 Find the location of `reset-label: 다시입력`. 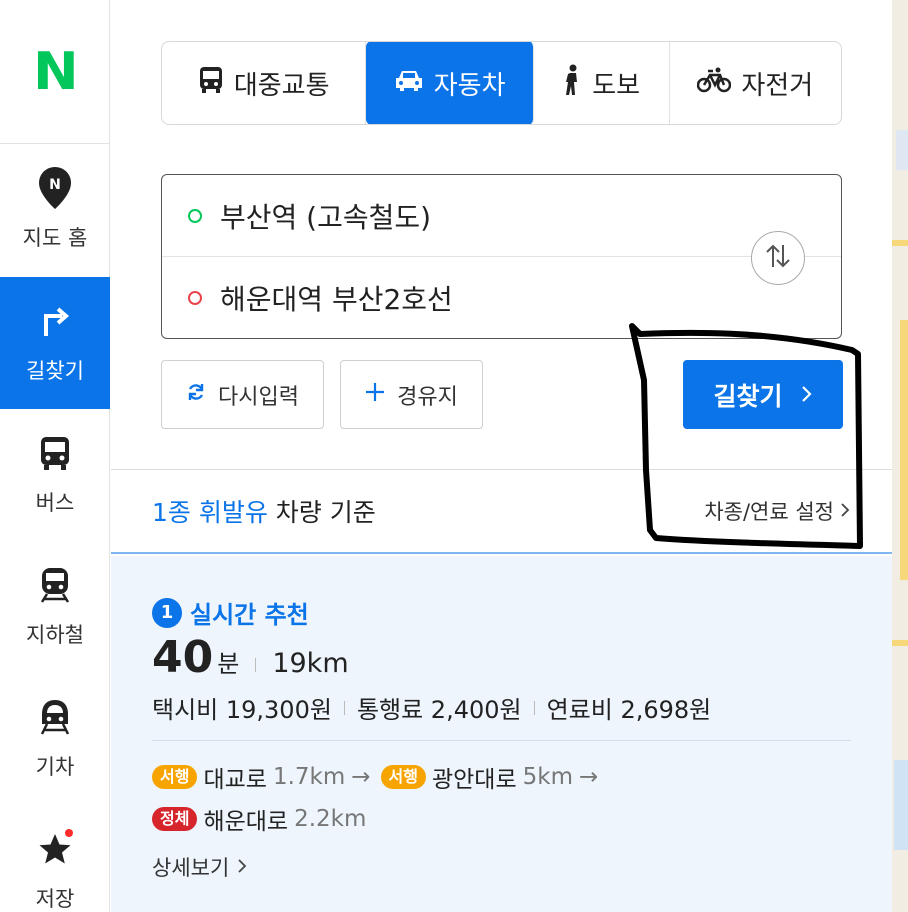

reset-label: 다시입력 is located at coordinates (258, 397).